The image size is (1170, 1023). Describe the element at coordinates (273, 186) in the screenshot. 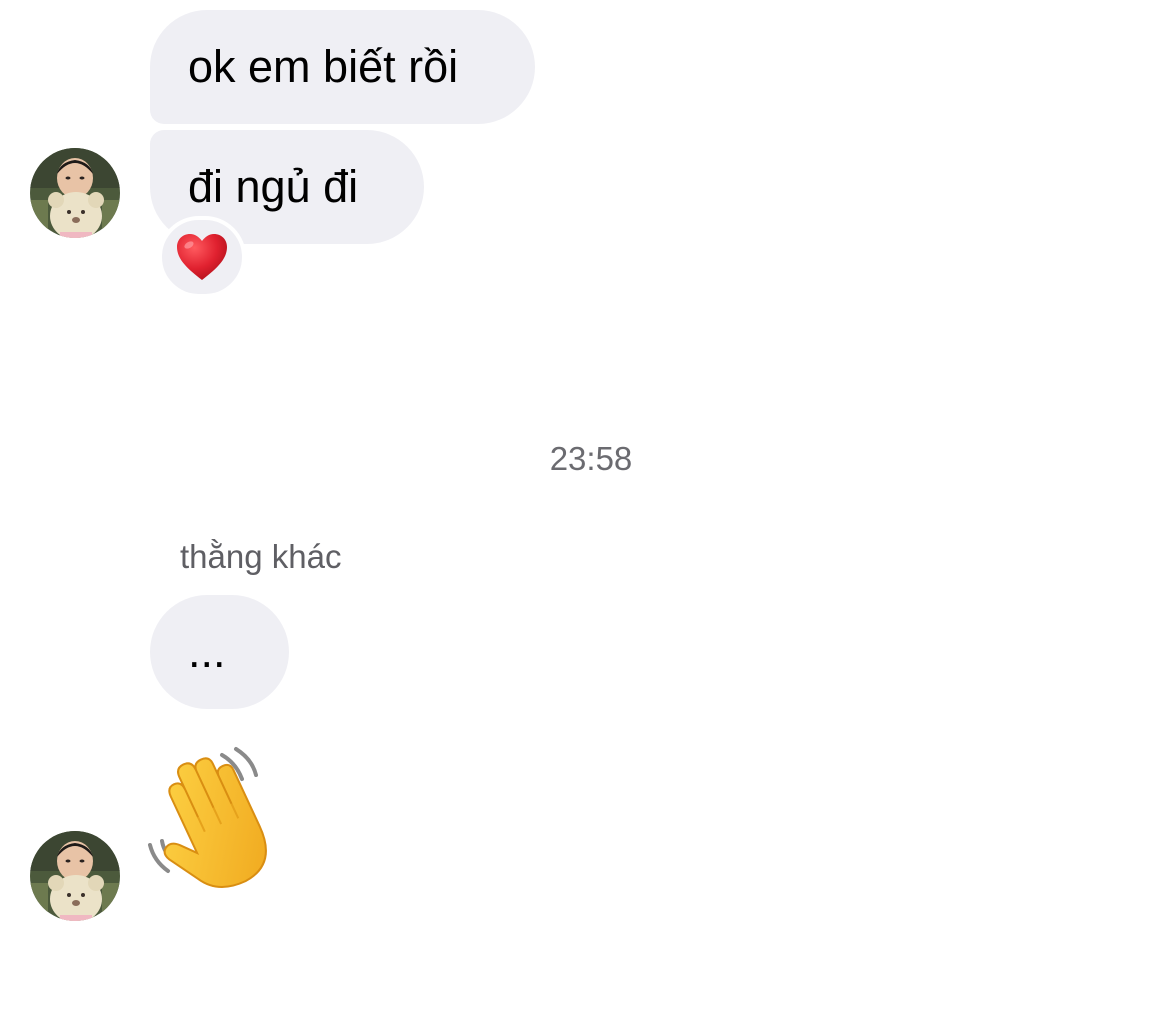

I see `message-text: đi ngủ đi` at that location.